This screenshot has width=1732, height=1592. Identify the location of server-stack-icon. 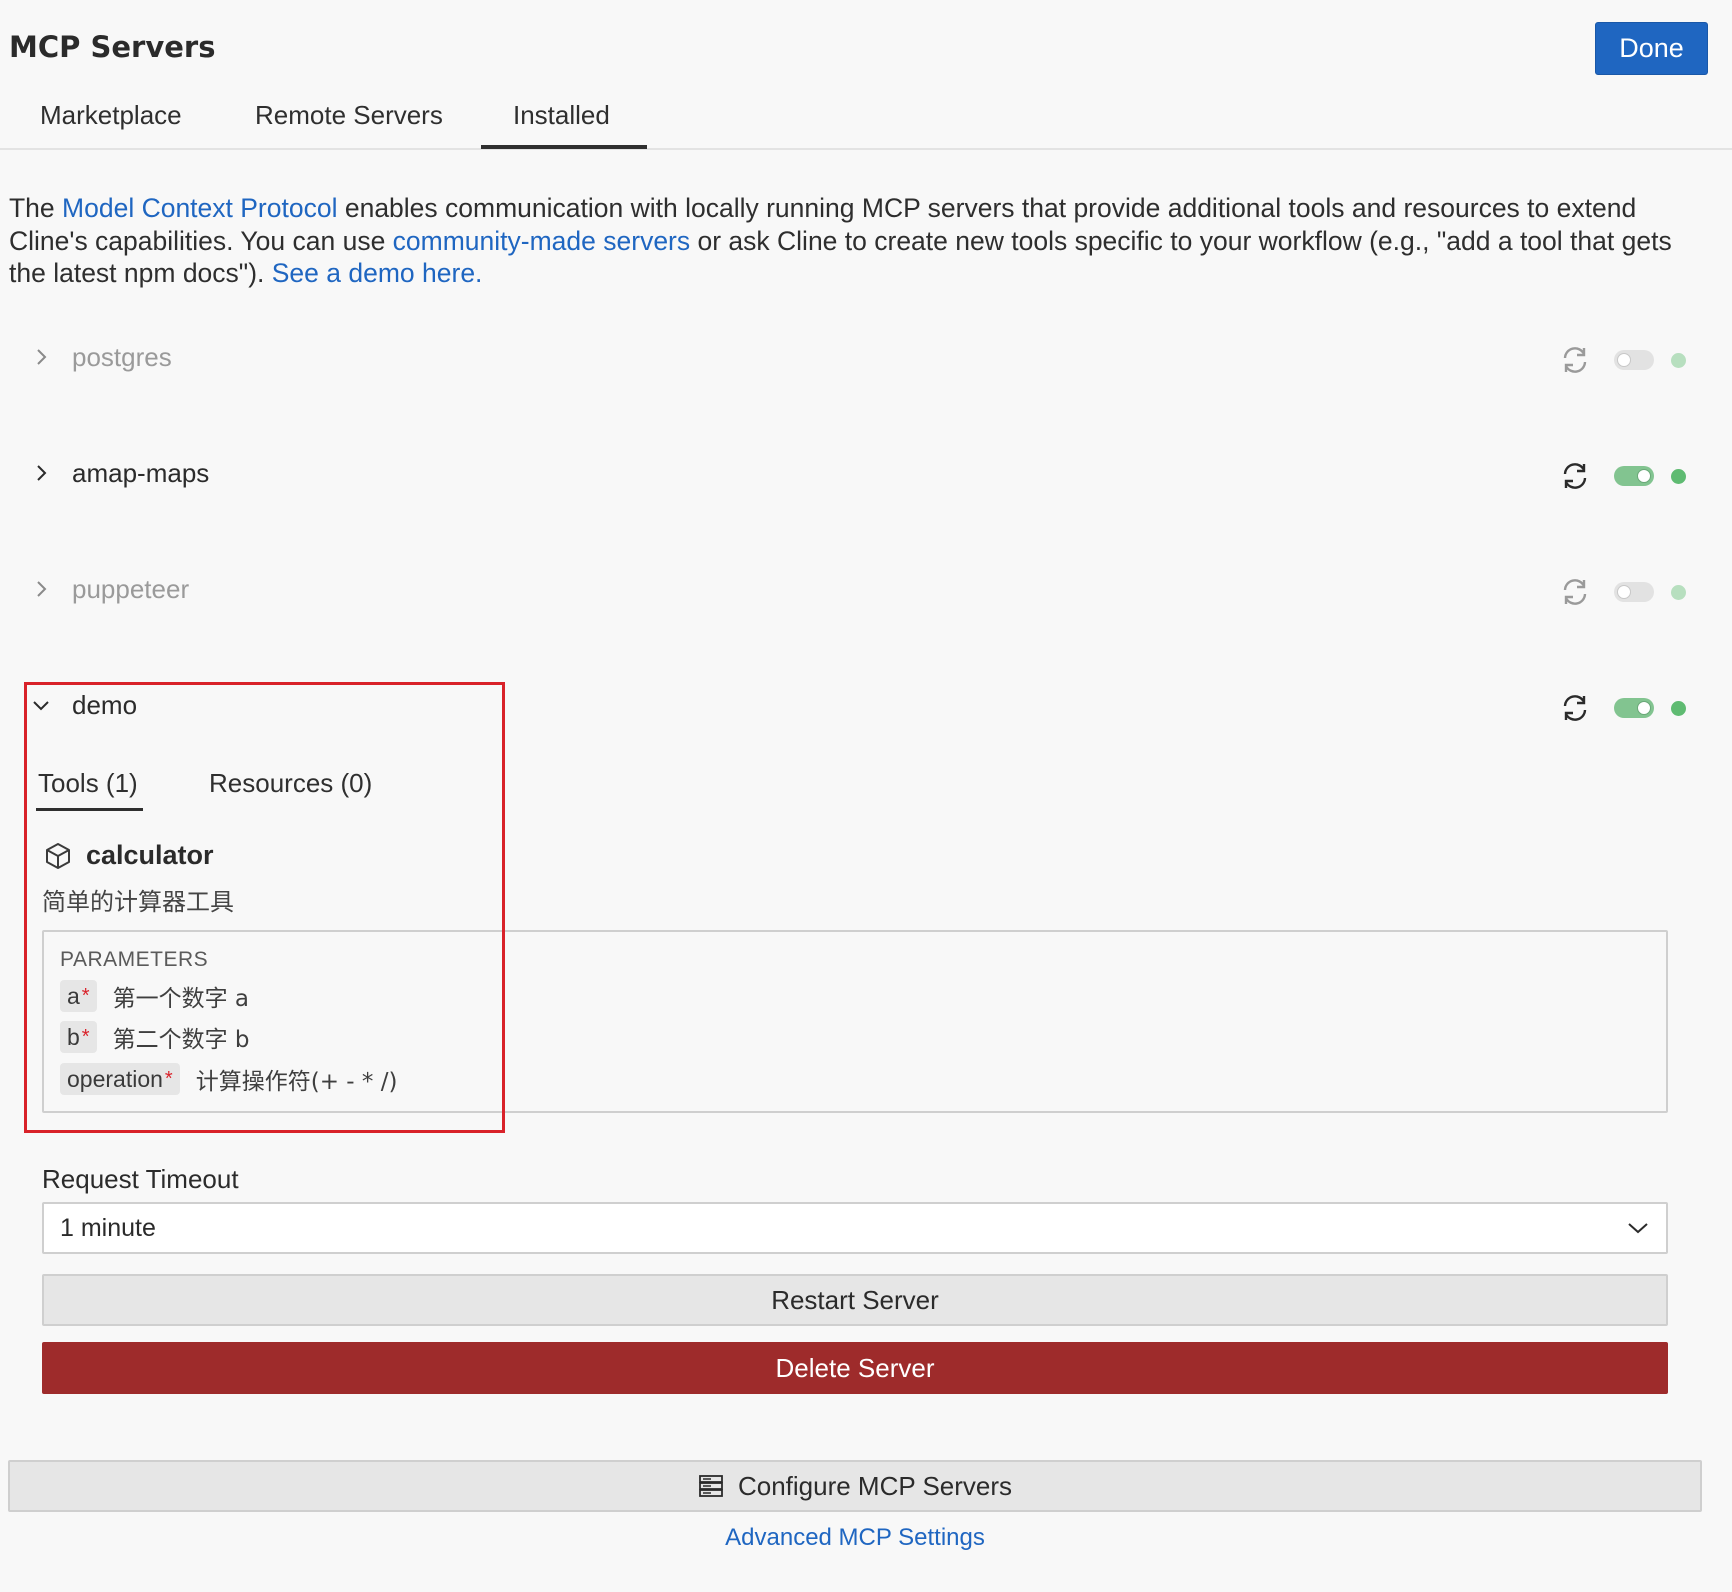
(711, 1486).